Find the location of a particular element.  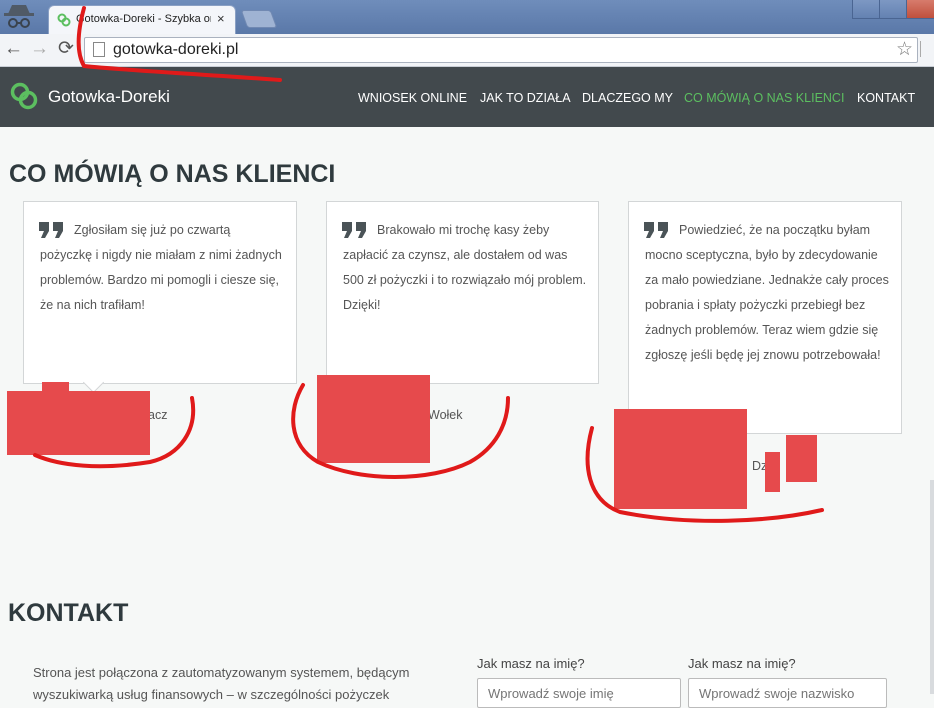

close-window-button is located at coordinates (920, 9).